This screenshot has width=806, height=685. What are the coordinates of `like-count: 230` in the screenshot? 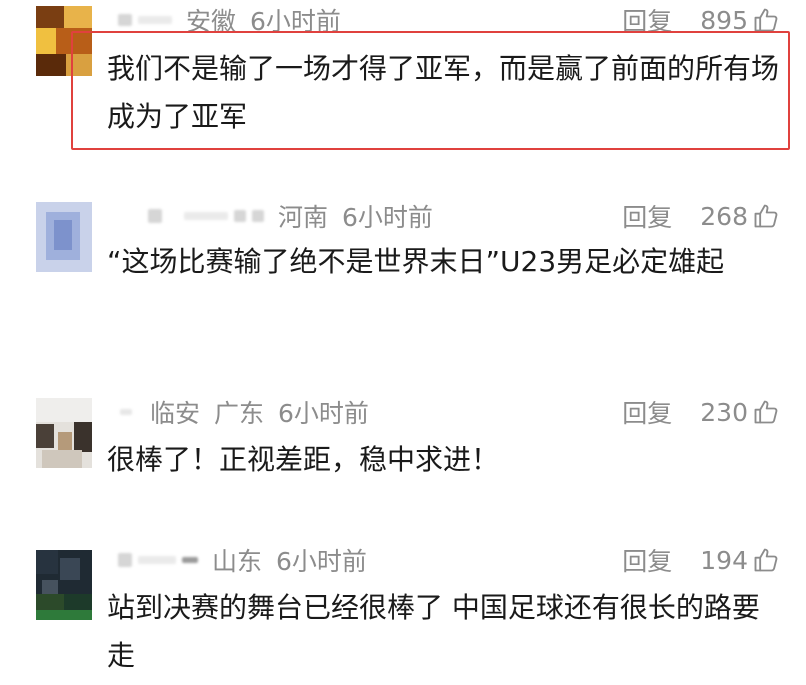 It's located at (724, 412).